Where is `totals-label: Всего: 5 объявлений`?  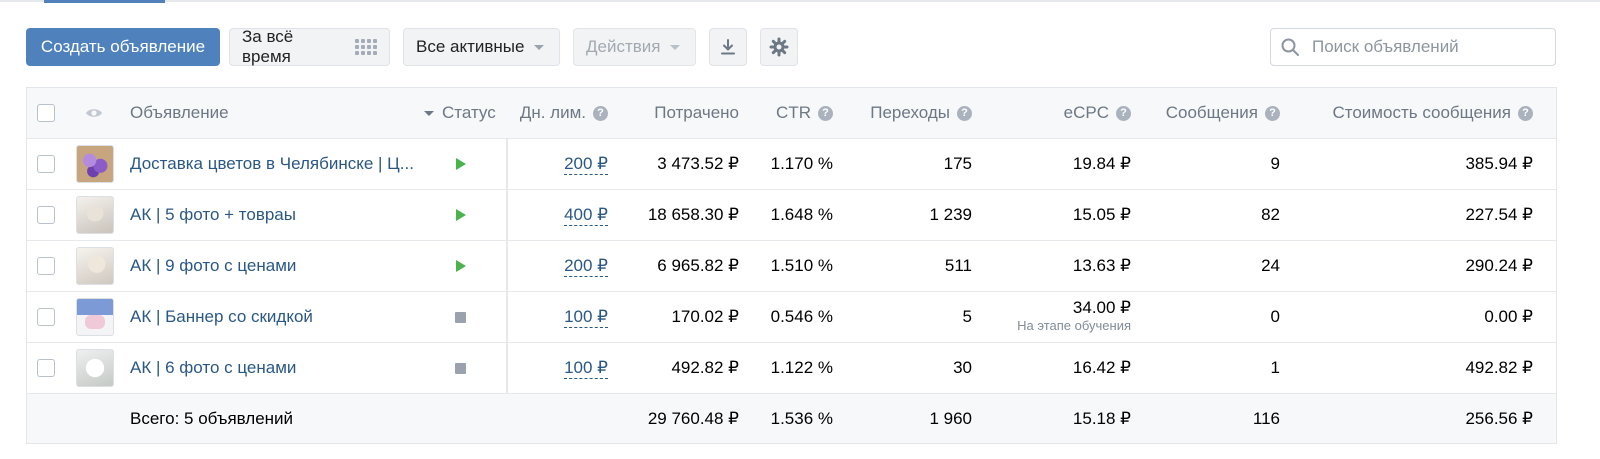 totals-label: Всего: 5 объявлений is located at coordinates (212, 418).